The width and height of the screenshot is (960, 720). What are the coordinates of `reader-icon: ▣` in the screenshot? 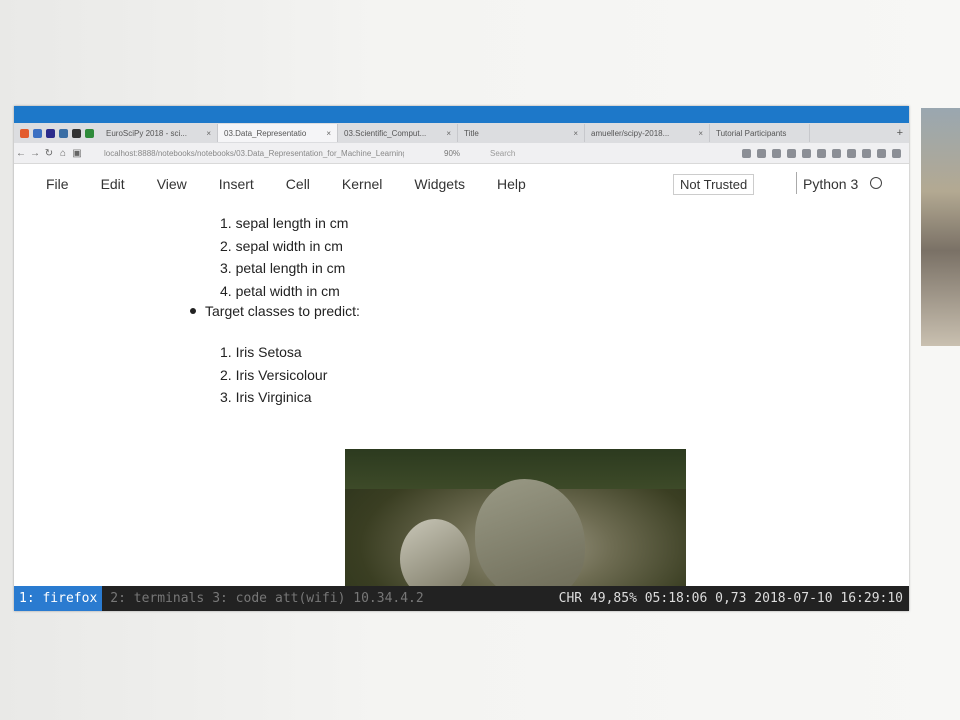 It's located at (77, 153).